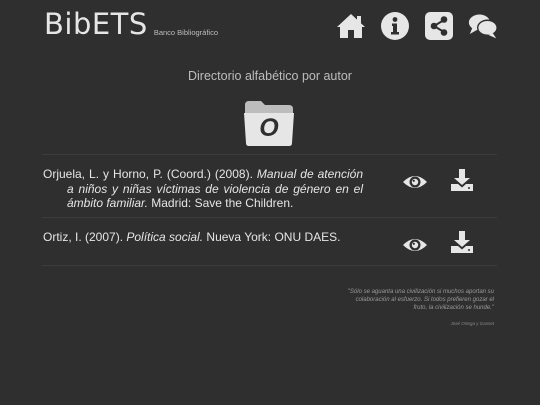 Image resolution: width=540 pixels, height=405 pixels. I want to click on share-icon, so click(439, 26).